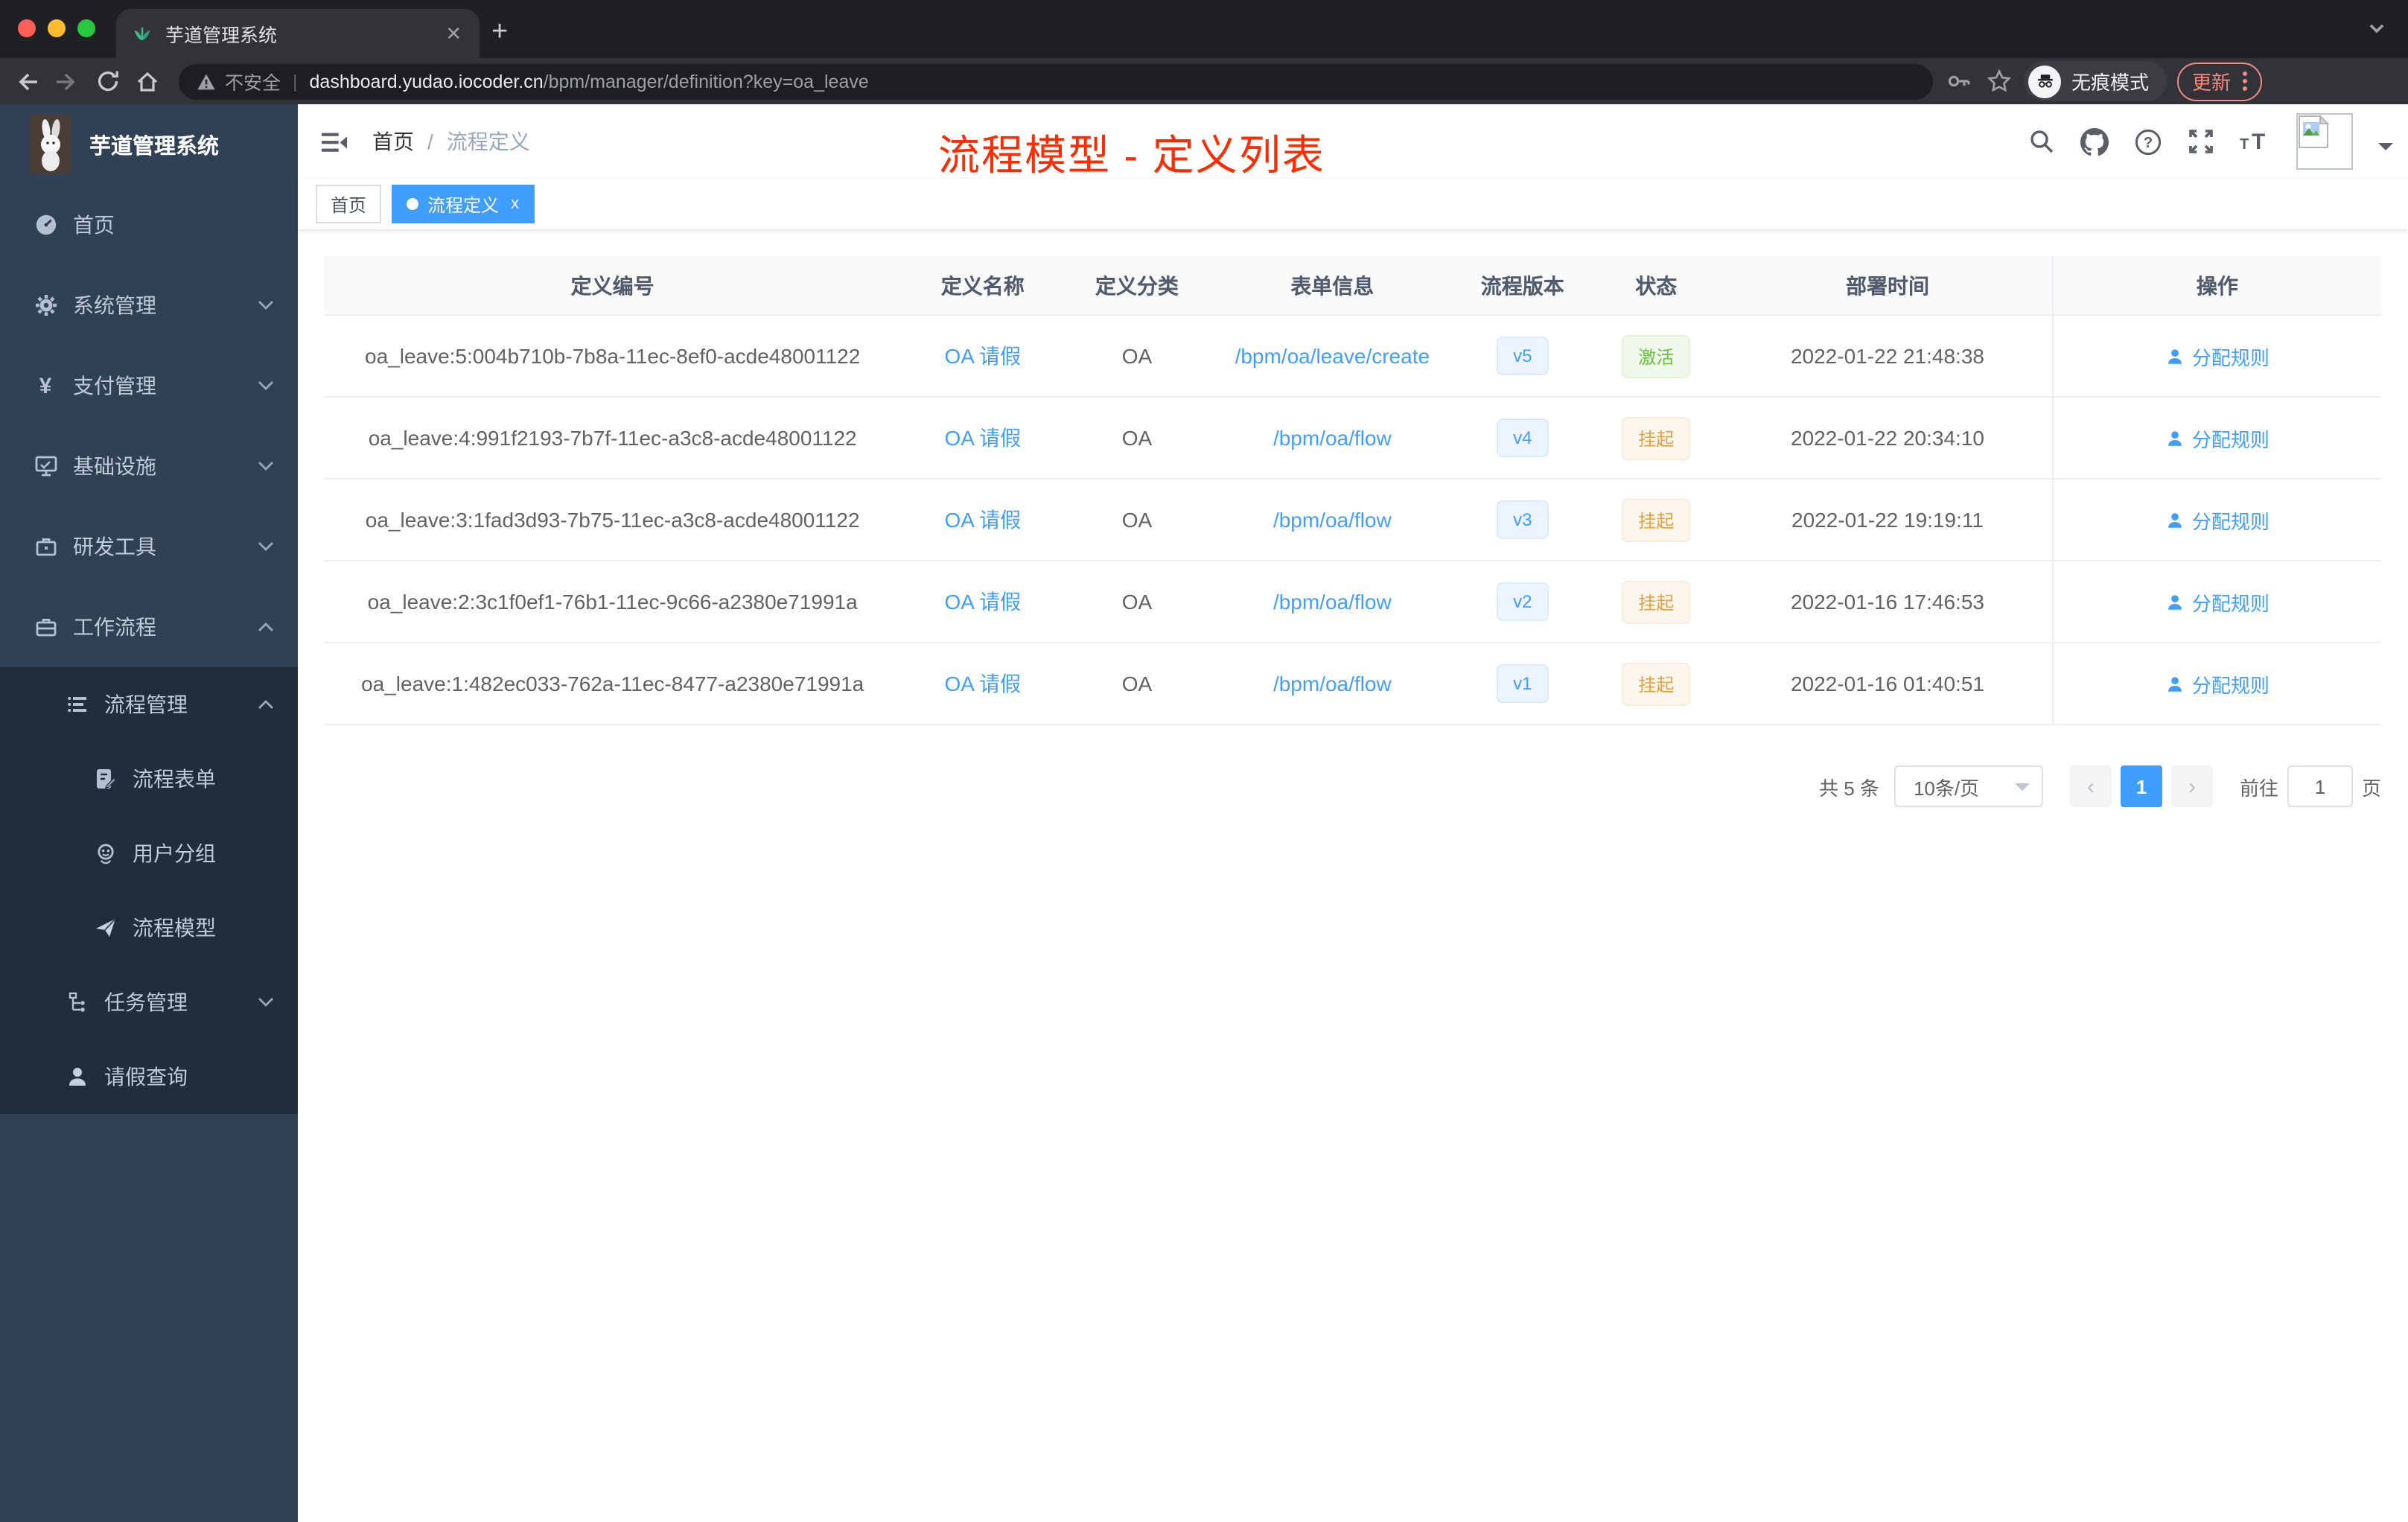 Image resolution: width=2408 pixels, height=1522 pixels. I want to click on sidebar-item-label: 任务管理, so click(146, 1002).